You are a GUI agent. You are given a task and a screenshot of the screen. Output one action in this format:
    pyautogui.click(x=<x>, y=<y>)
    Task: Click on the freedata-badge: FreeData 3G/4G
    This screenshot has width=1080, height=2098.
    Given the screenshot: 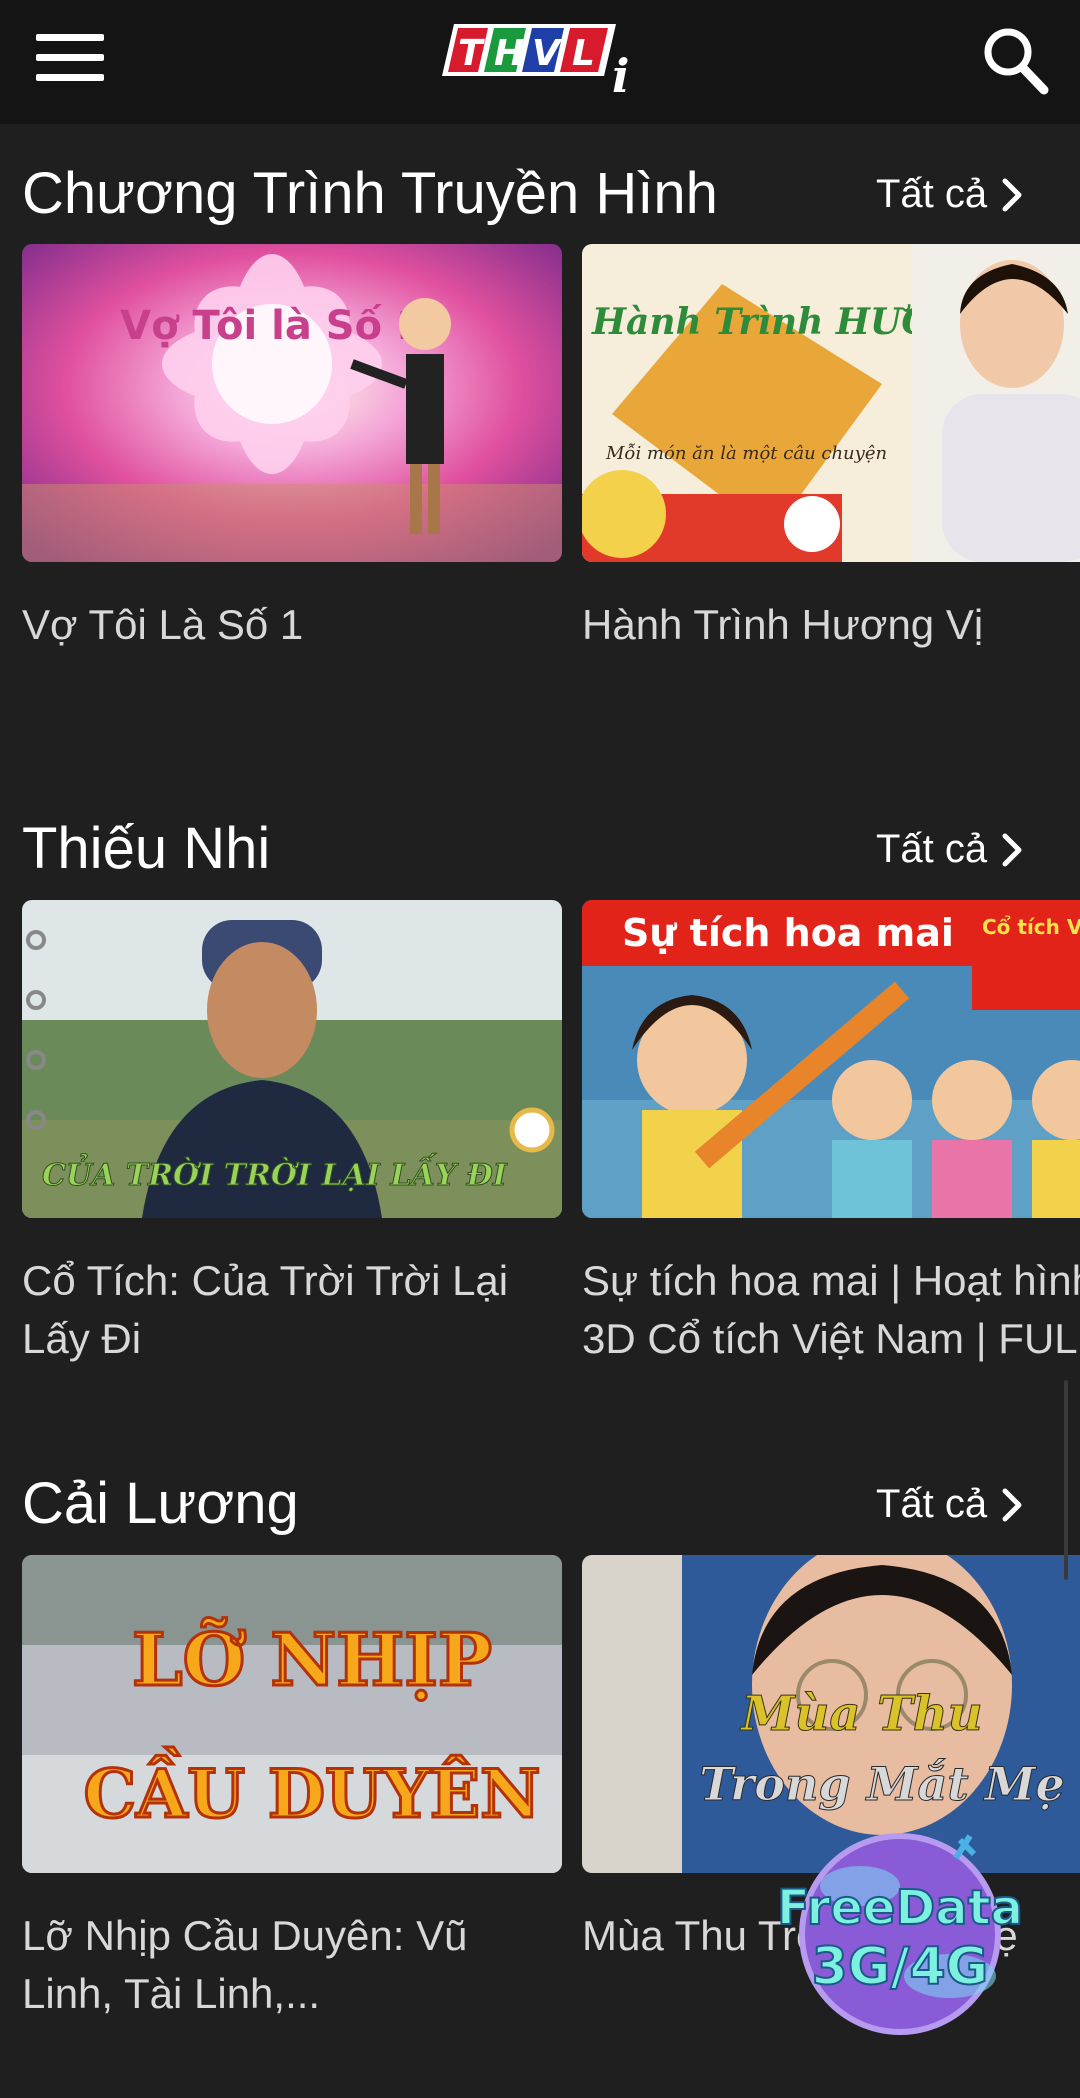 What is the action you would take?
    pyautogui.click(x=900, y=1931)
    